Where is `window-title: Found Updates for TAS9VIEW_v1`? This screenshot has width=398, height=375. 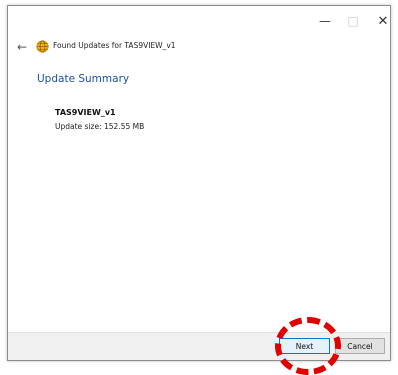
window-title: Found Updates for TAS9VIEW_v1 is located at coordinates (114, 45).